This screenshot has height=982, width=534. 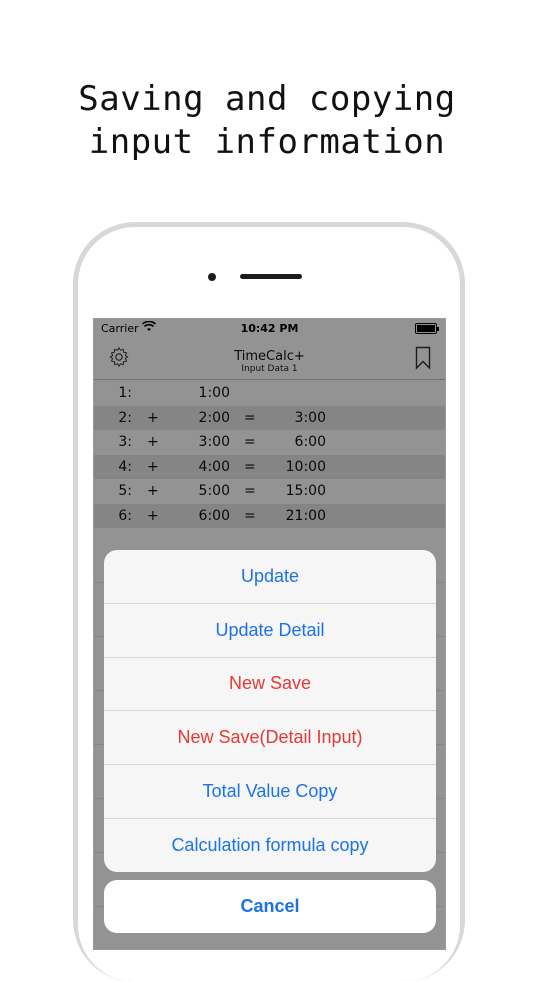 I want to click on cancel-button: Cancel, so click(x=270, y=906).